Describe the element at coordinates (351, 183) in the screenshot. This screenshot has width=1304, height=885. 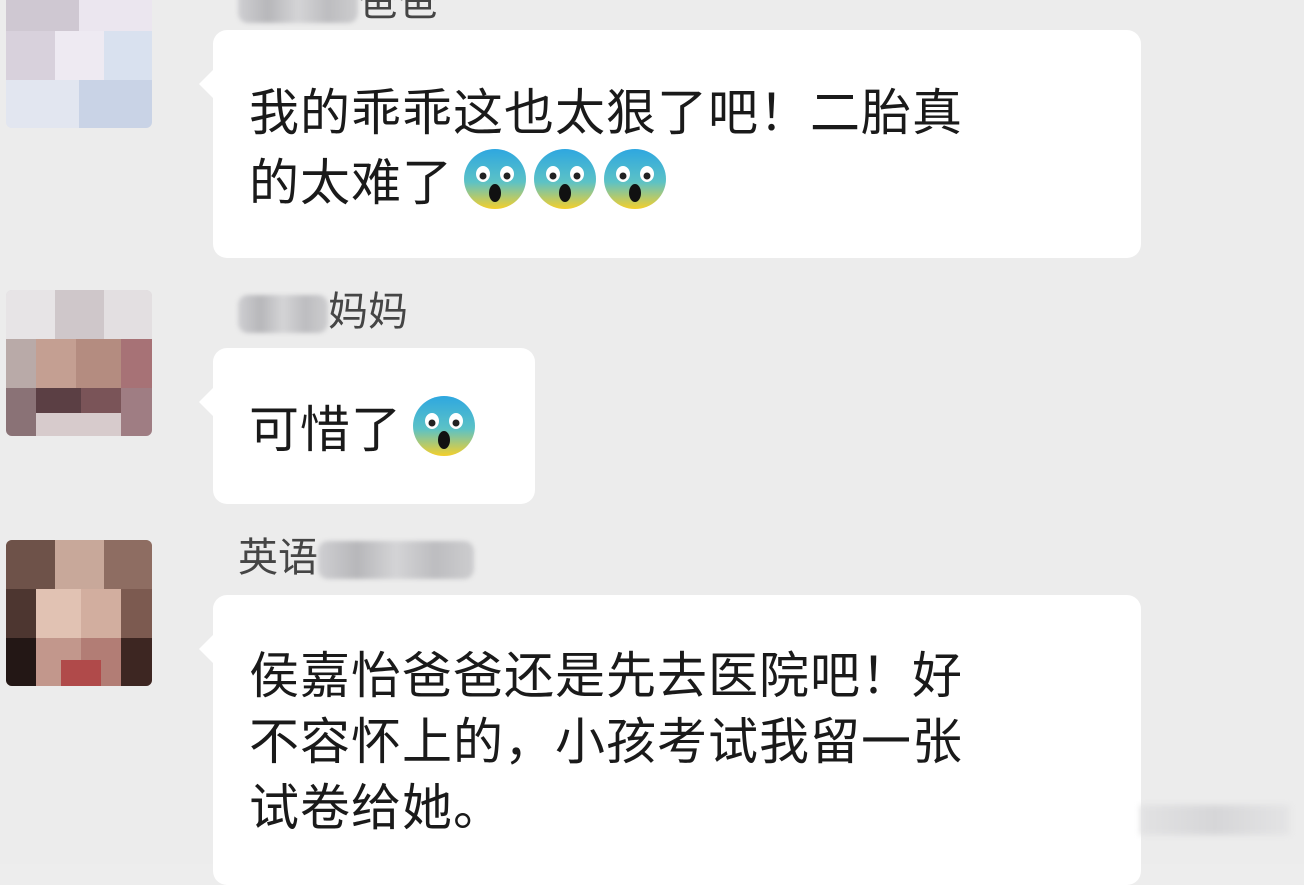
I see `message-line: 的太难了` at that location.